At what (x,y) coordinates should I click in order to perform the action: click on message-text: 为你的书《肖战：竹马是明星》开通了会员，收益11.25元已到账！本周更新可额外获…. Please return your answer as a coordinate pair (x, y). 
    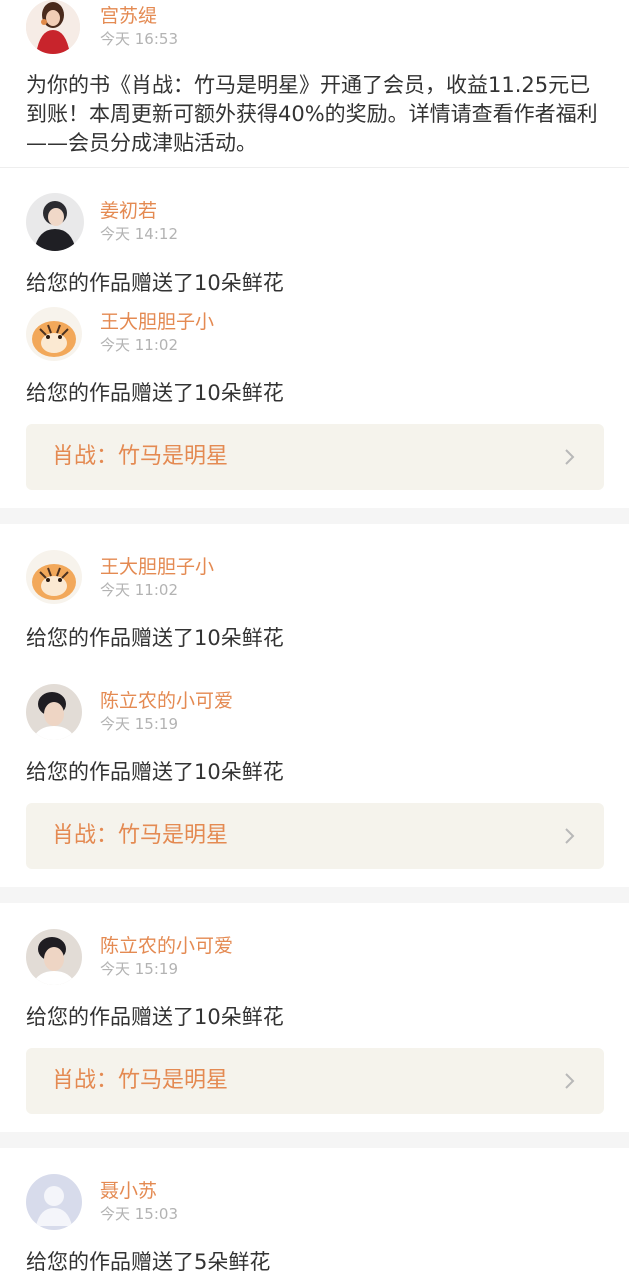
    Looking at the image, I should click on (312, 114).